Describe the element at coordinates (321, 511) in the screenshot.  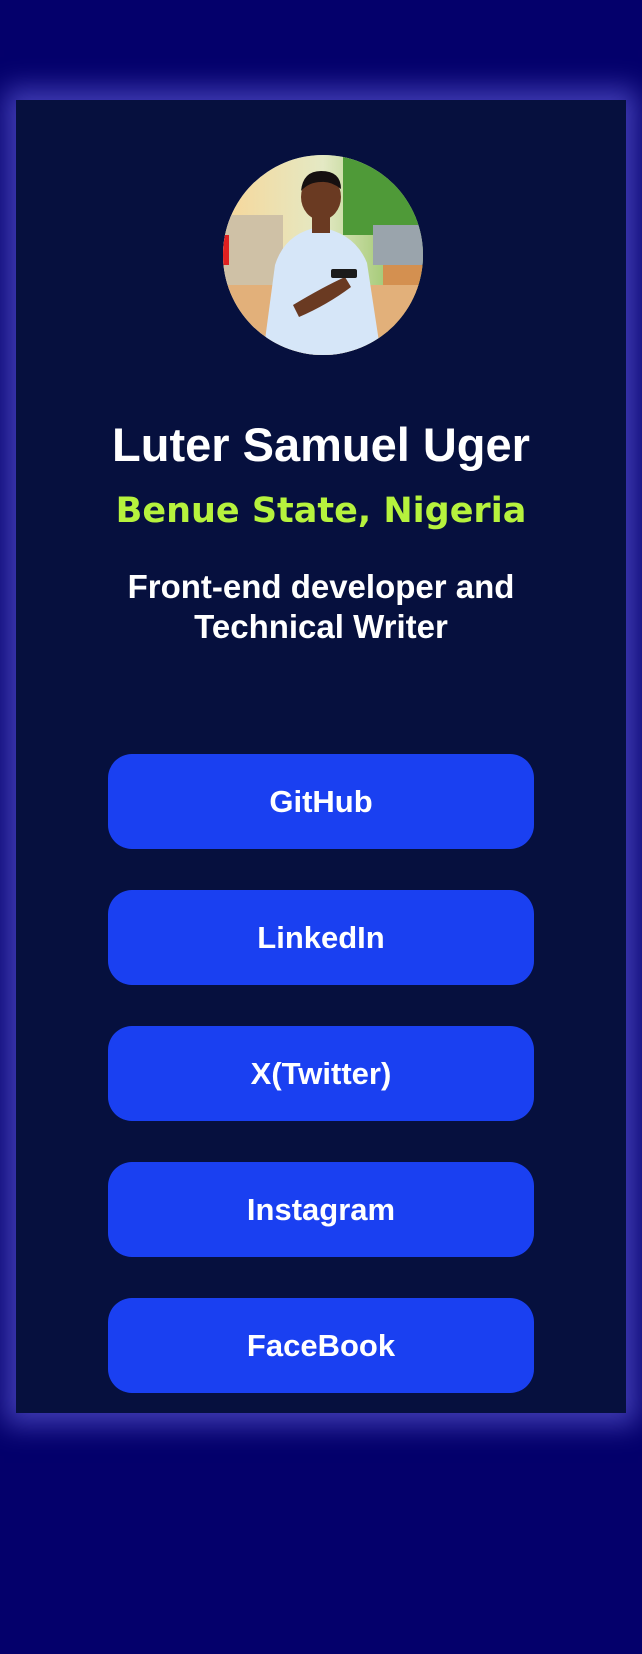
I see `profile-location: Benue State, Nigeria` at that location.